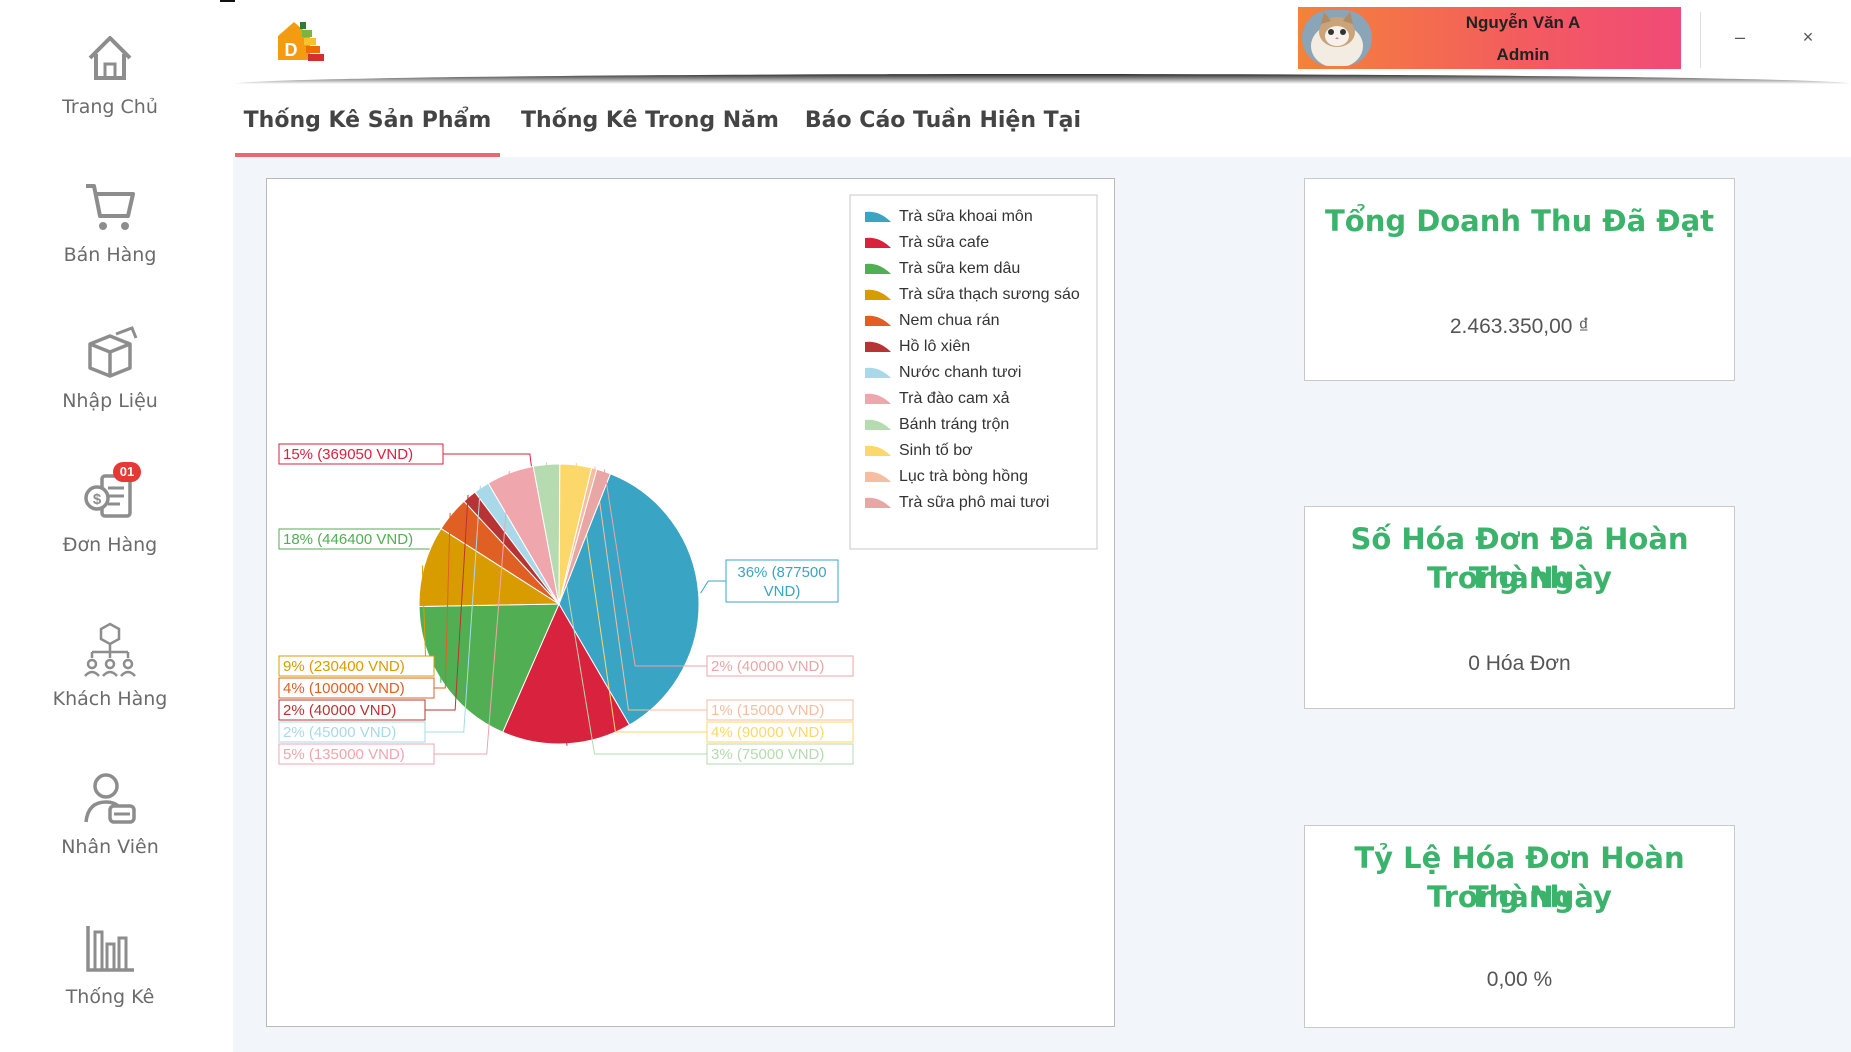 Image resolution: width=1851 pixels, height=1052 pixels. I want to click on pie-data-label: VND), so click(782, 591).